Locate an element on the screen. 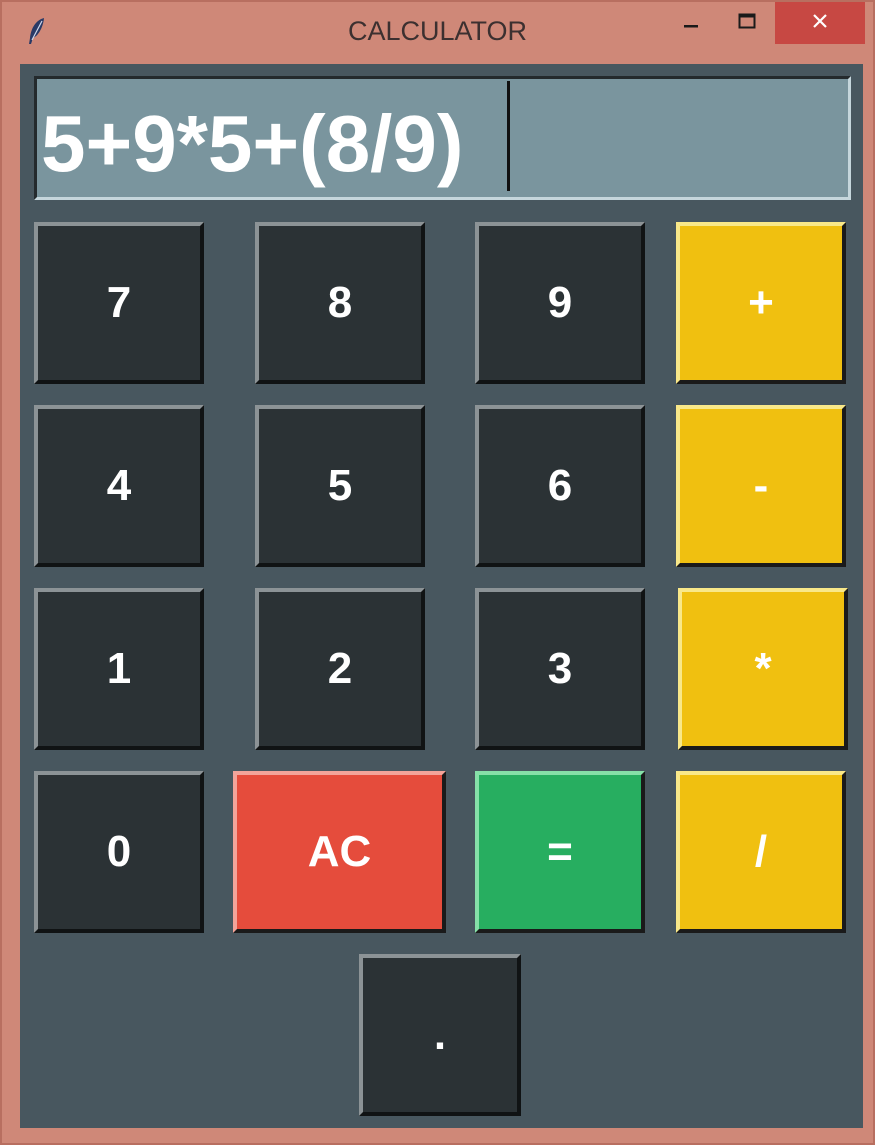 This screenshot has height=1147, width=875. divide-button: / is located at coordinates (761, 852).